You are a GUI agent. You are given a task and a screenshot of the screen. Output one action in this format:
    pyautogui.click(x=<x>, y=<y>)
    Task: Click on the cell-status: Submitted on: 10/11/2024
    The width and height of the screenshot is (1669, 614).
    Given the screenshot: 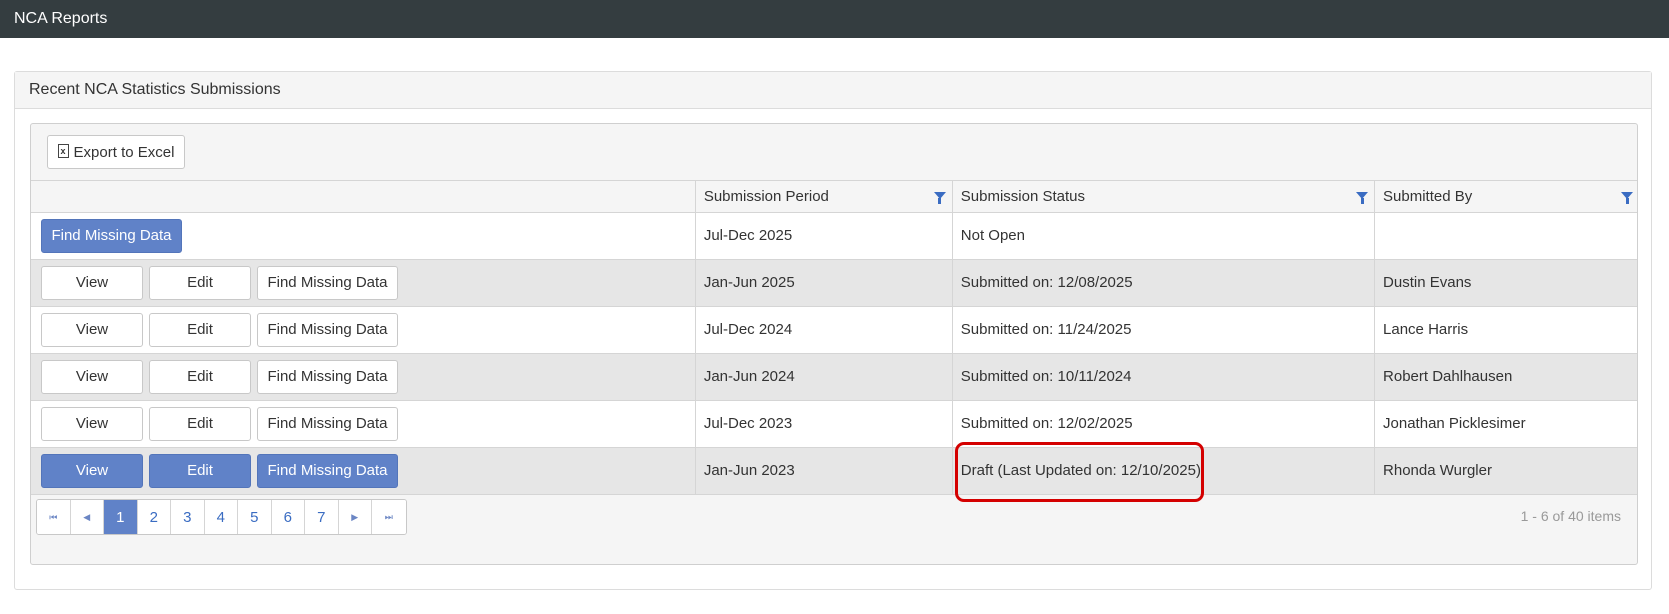 What is the action you would take?
    pyautogui.click(x=1163, y=377)
    